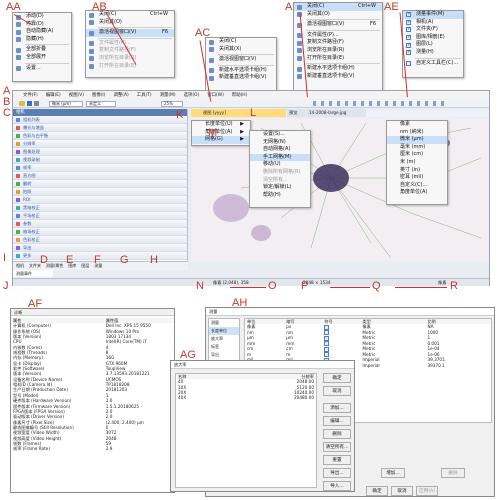 Image resolution: width=500 pixels, height=500 pixels. I want to click on unit-item: 像素, so click(417, 125).